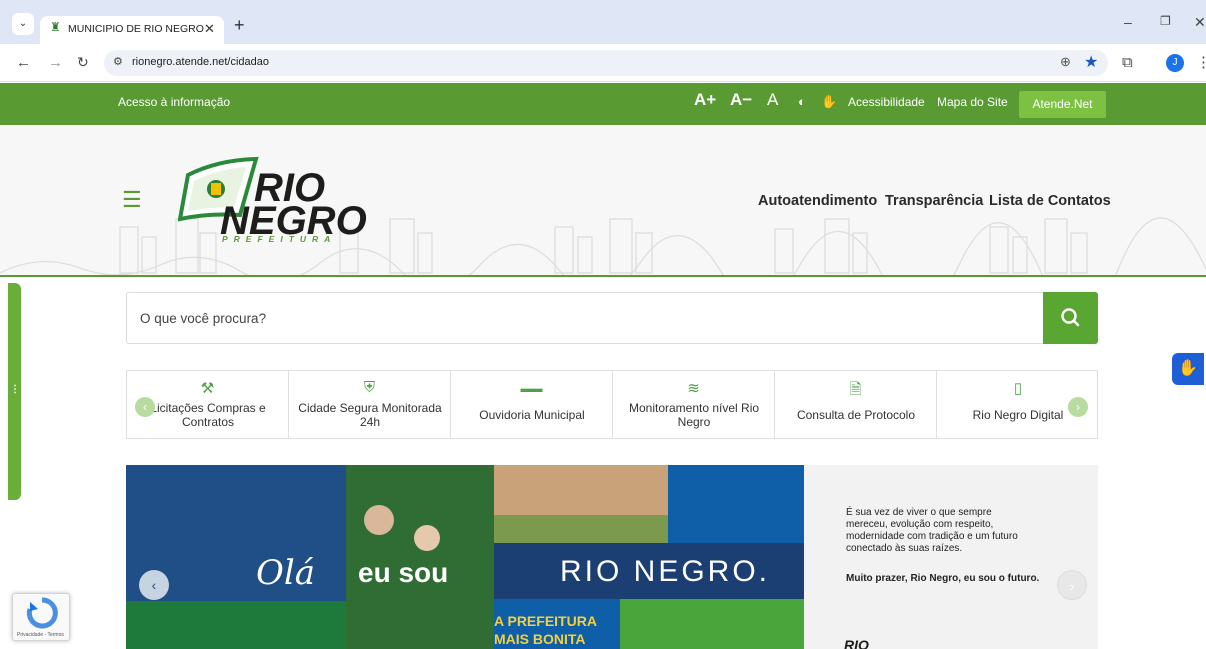 This screenshot has width=1206, height=649. I want to click on digital-phone-icon: ▯, so click(1018, 388).